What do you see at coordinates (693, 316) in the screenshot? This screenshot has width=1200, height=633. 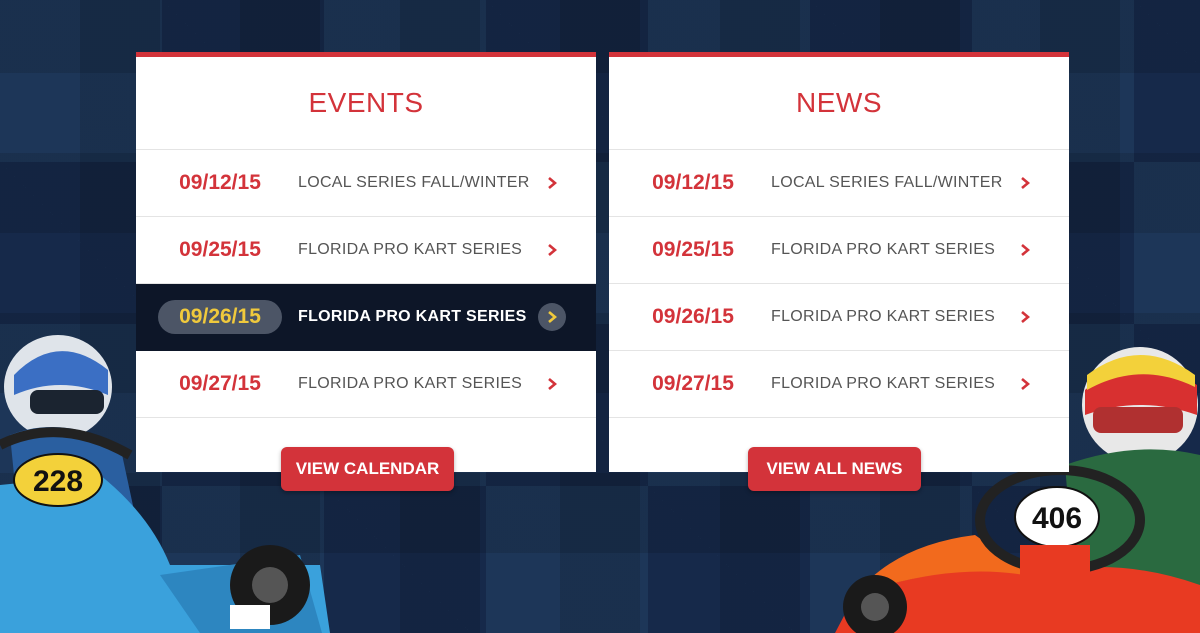 I see `news-date: 09/26/15` at bounding box center [693, 316].